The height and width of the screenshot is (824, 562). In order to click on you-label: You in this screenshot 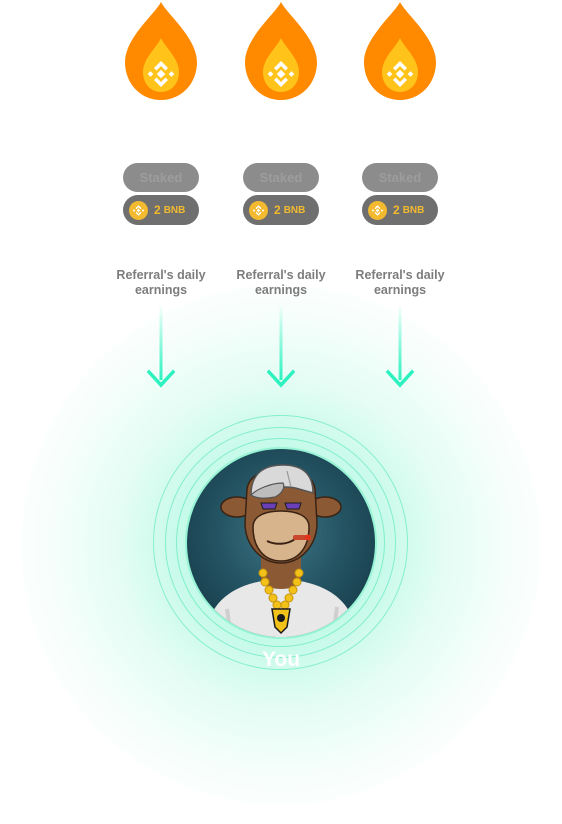, I will do `click(281, 659)`.